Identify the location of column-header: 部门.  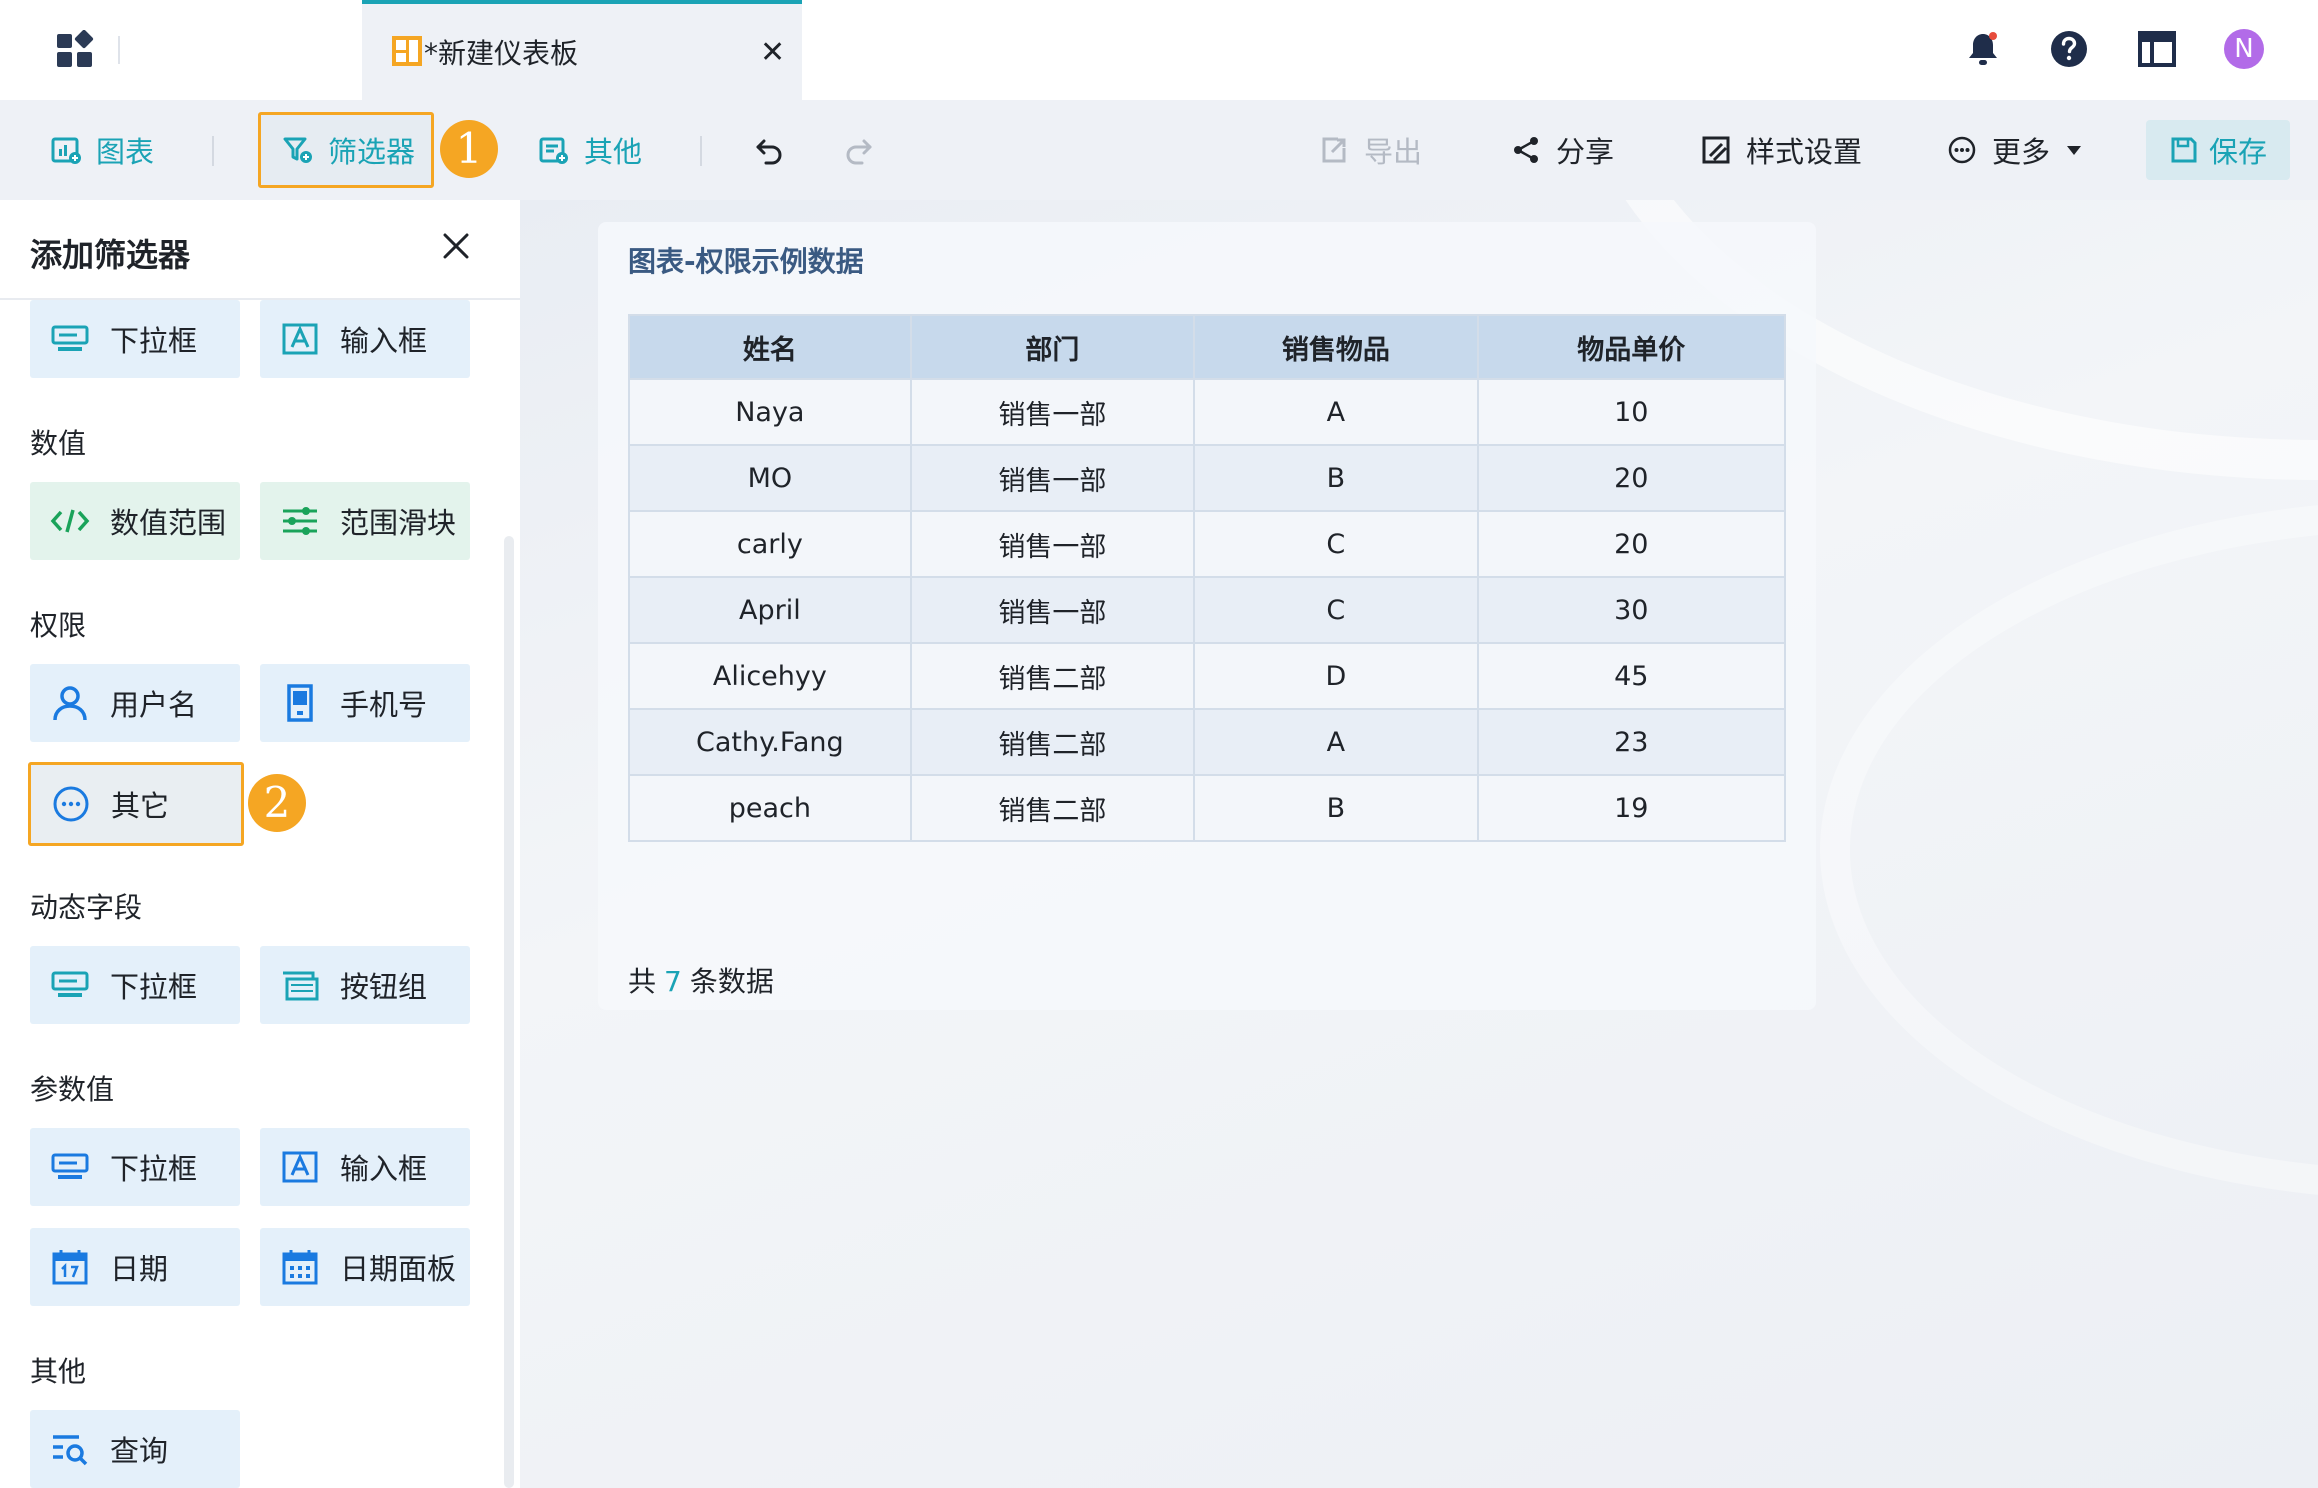
(1052, 347).